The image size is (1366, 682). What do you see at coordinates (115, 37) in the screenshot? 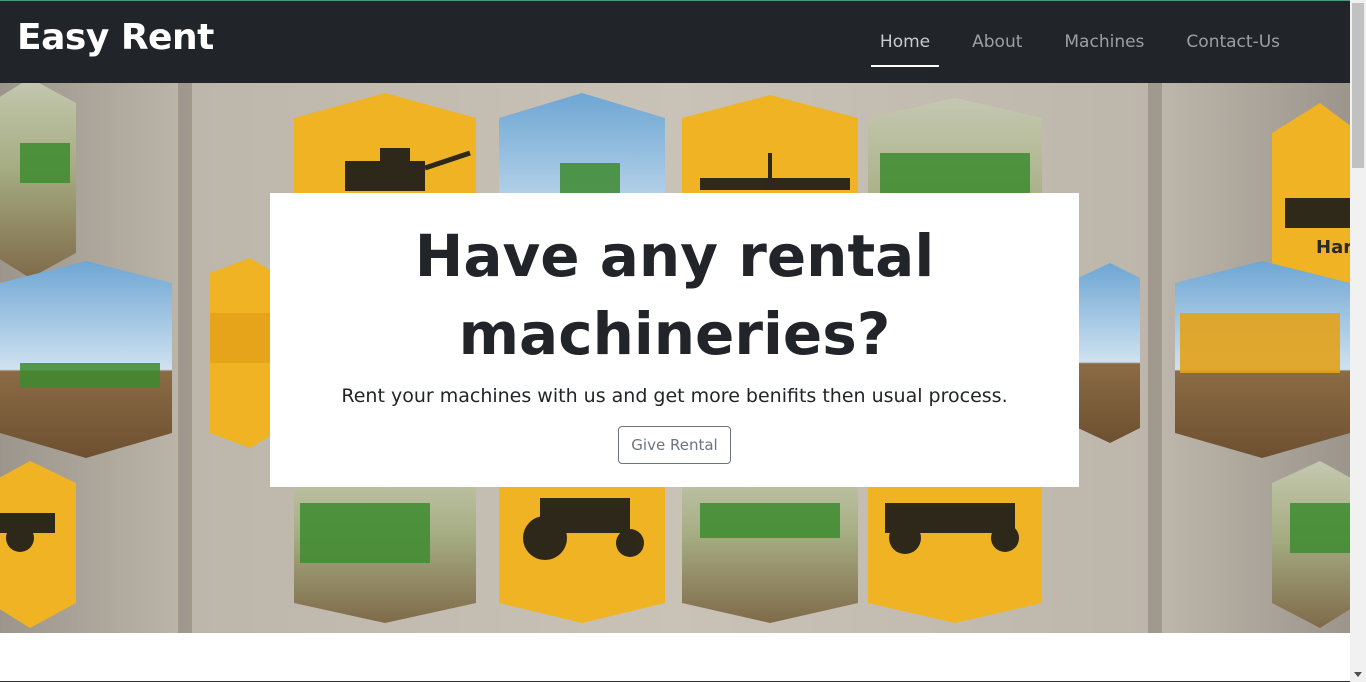
I see `brand-logo: Easy Rent` at bounding box center [115, 37].